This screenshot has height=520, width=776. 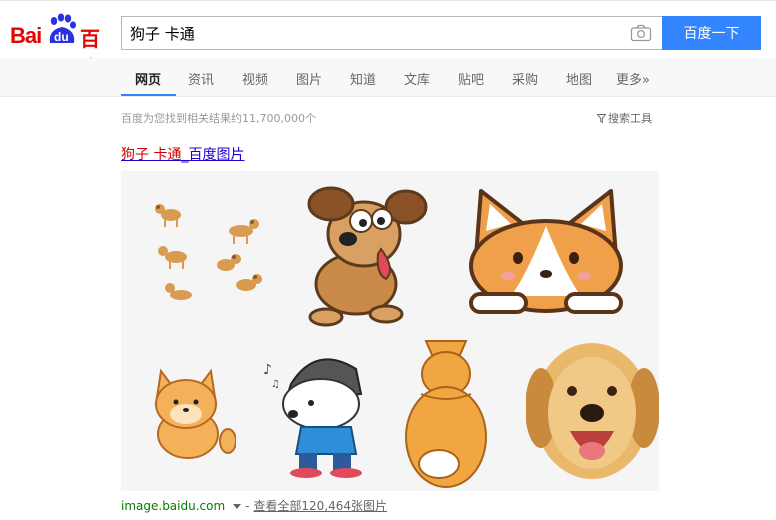 What do you see at coordinates (417, 78) in the screenshot?
I see `tab-wenku: 文库` at bounding box center [417, 78].